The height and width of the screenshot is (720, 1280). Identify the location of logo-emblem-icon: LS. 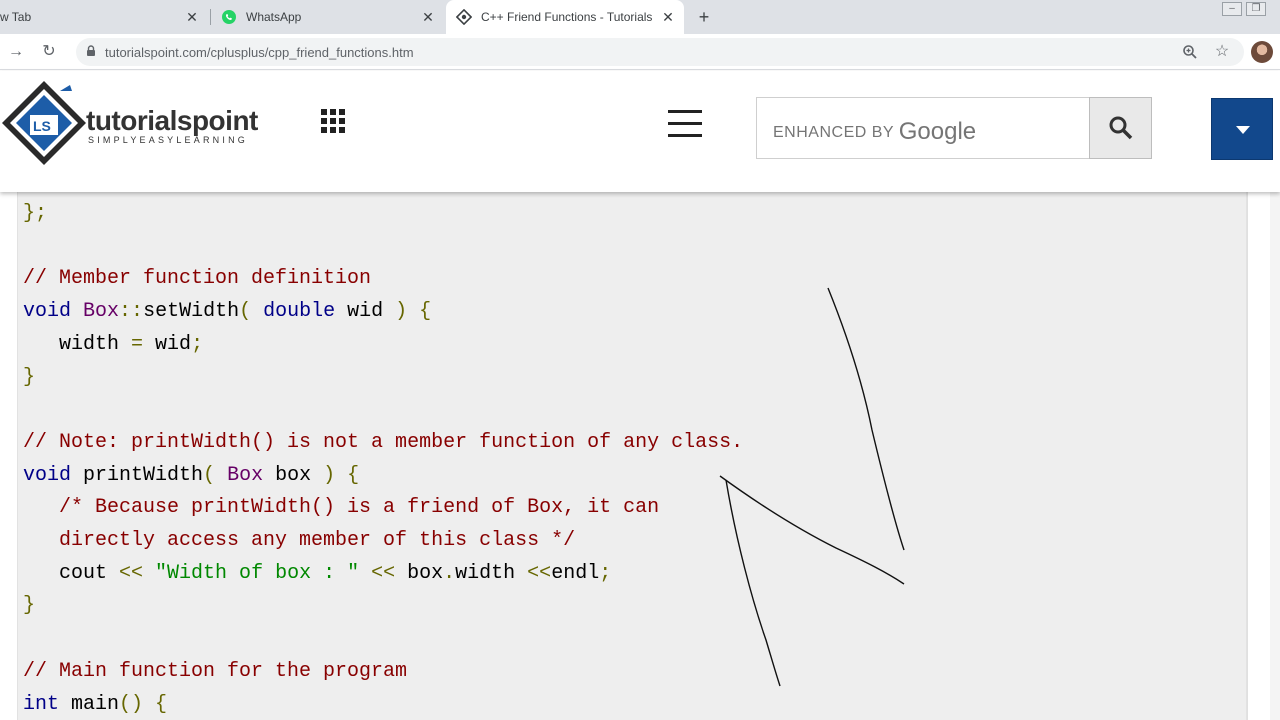
(44, 123).